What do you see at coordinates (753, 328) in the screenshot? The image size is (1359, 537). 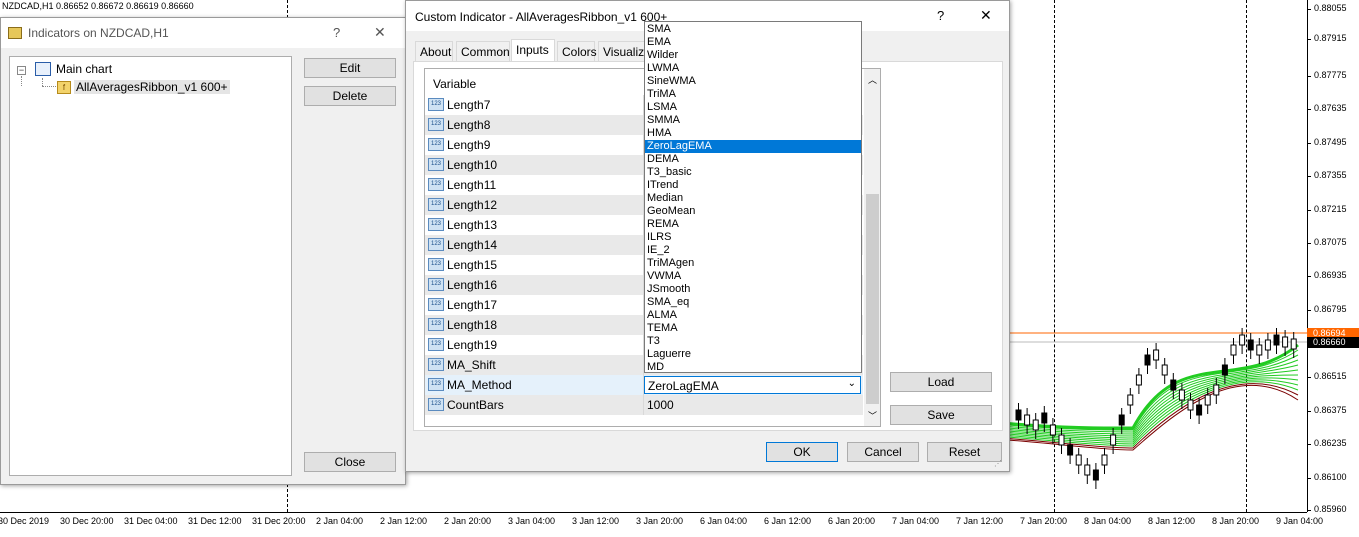 I see `dropdown-option: TEMA` at bounding box center [753, 328].